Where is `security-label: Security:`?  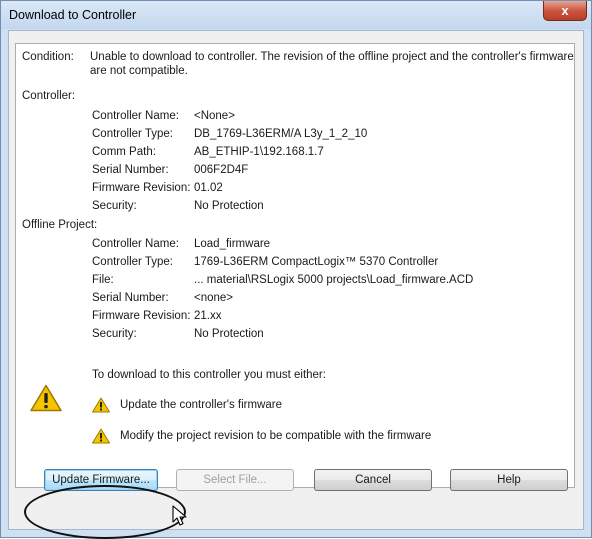 security-label: Security: is located at coordinates (114, 206).